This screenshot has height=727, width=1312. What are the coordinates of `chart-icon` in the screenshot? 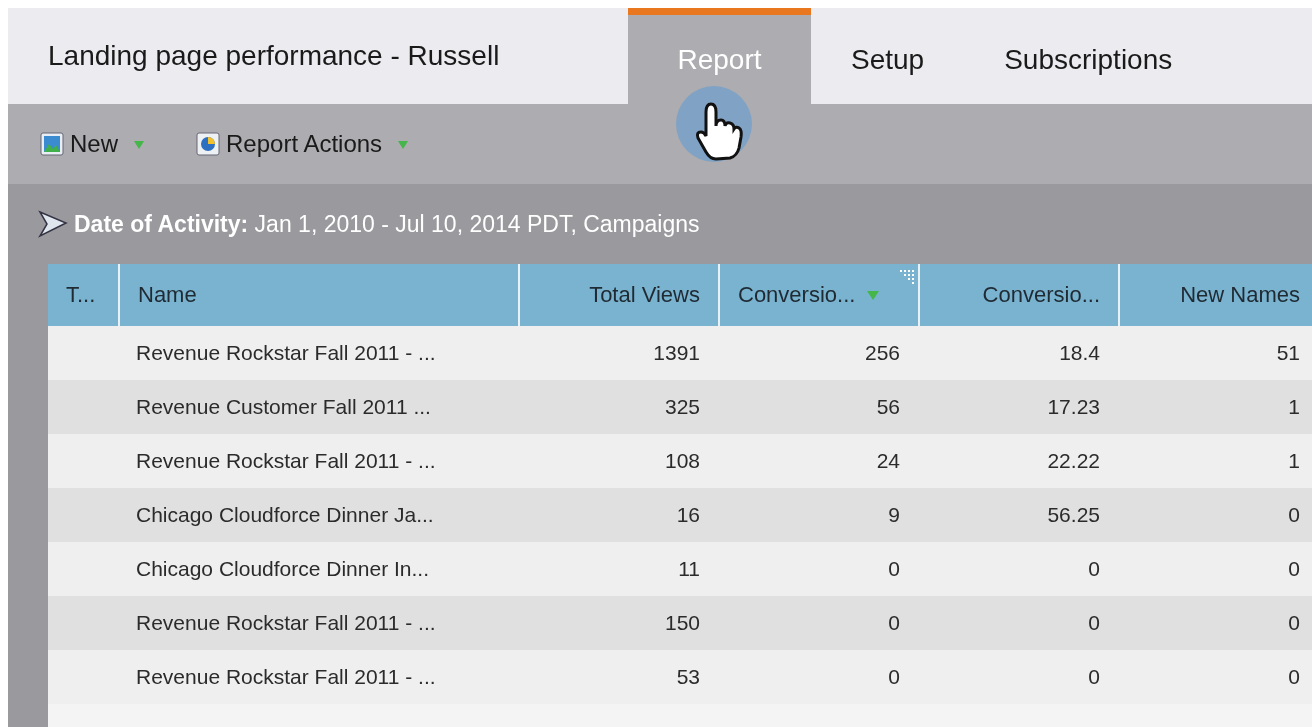 It's located at (208, 144).